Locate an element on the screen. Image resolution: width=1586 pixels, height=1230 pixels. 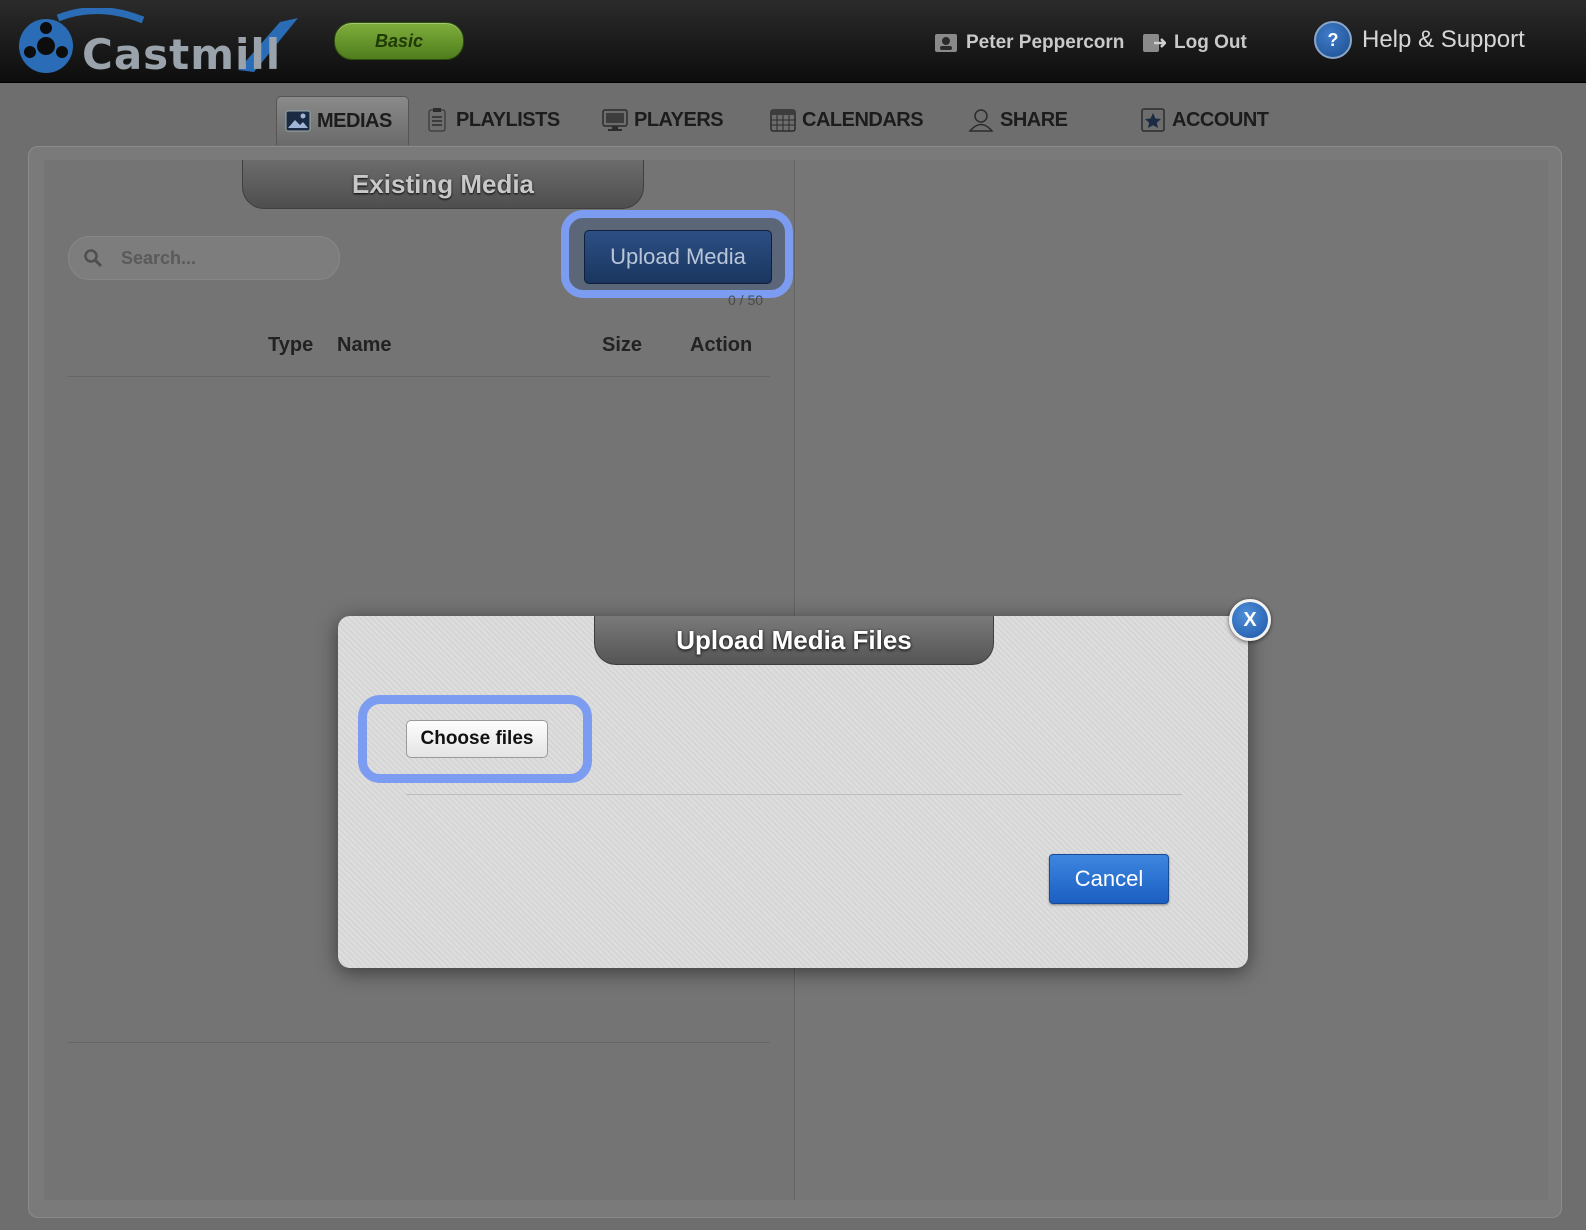
plan-badge: Basic is located at coordinates (399, 41).